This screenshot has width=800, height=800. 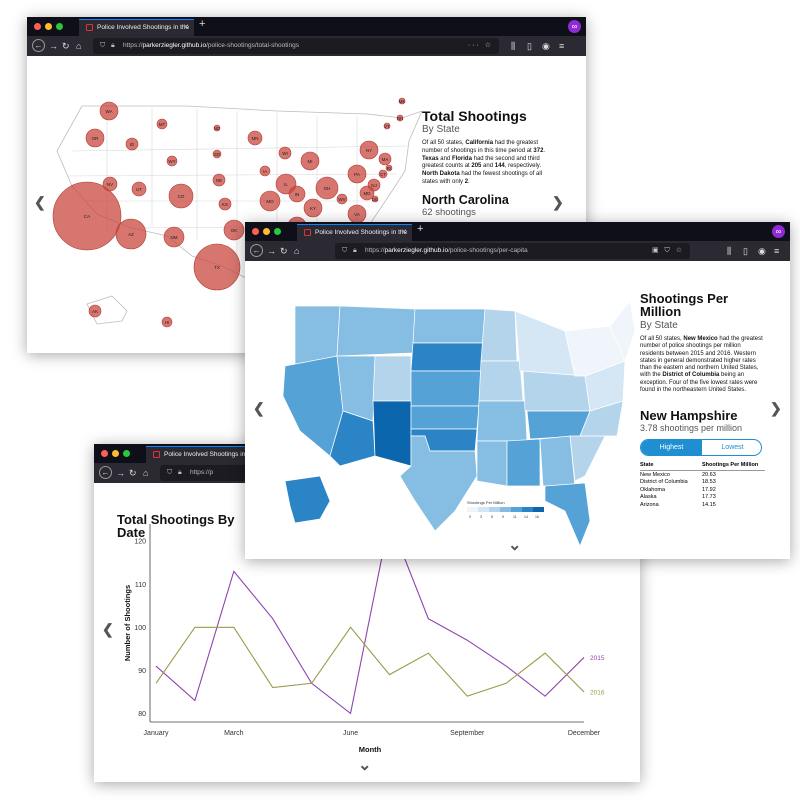 What do you see at coordinates (357, 214) in the screenshot?
I see `state-label-va: VA` at bounding box center [357, 214].